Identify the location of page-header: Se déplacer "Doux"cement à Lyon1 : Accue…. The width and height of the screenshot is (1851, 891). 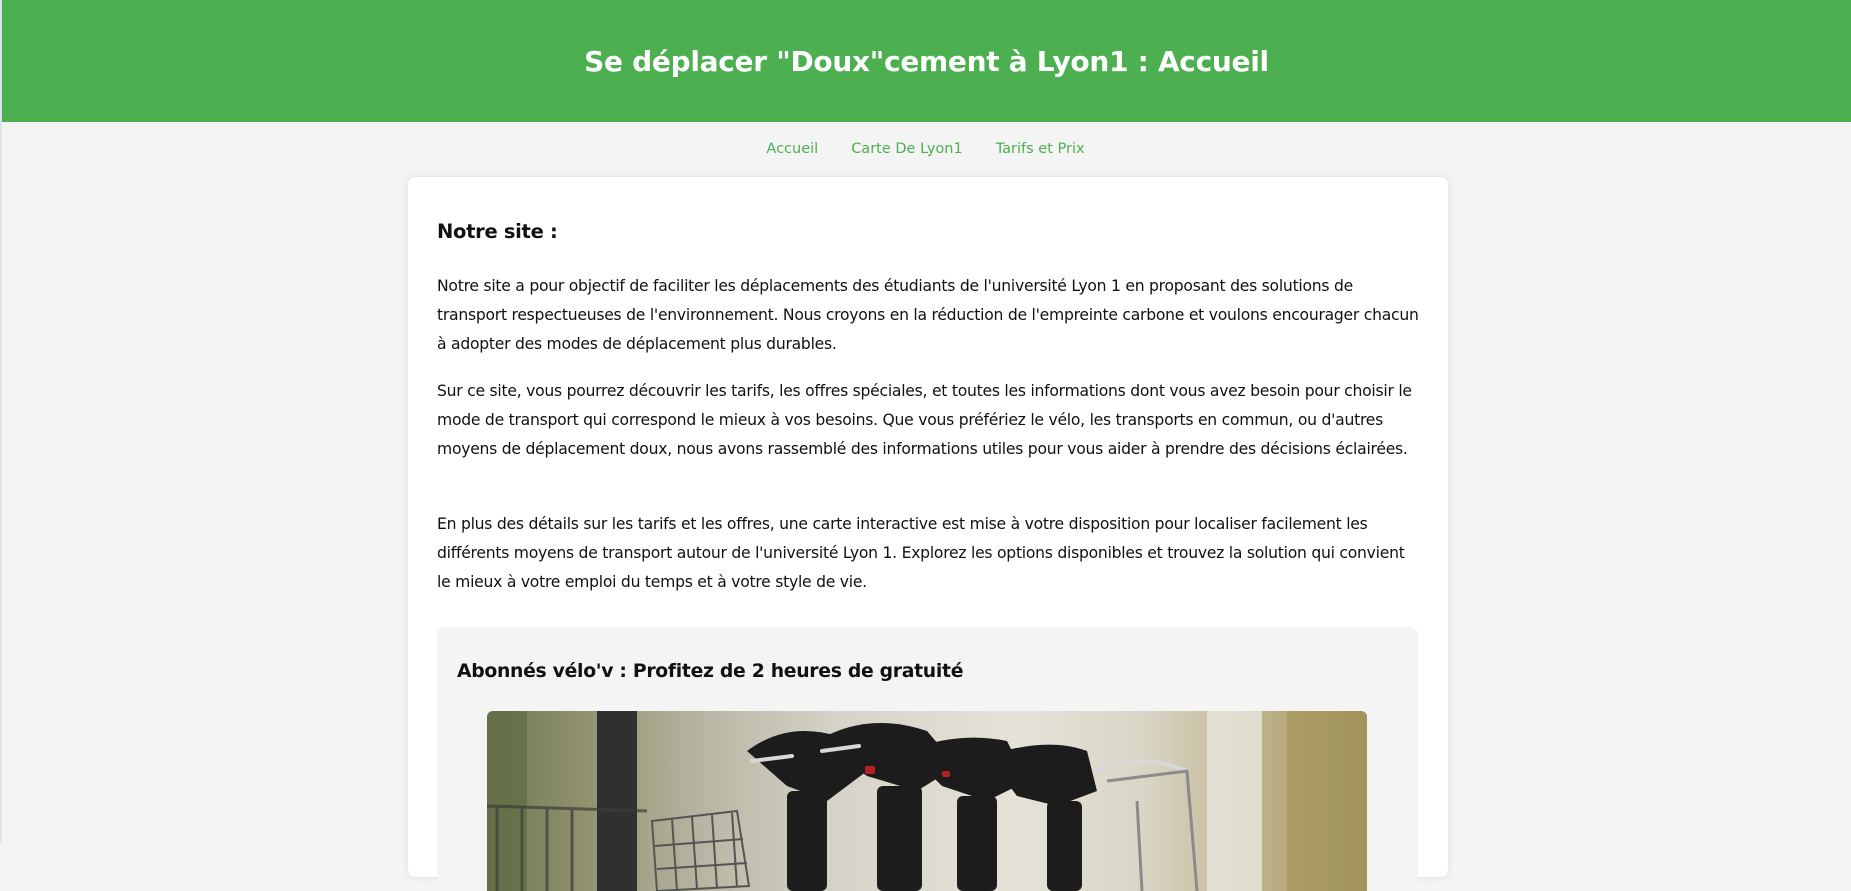
(926, 61).